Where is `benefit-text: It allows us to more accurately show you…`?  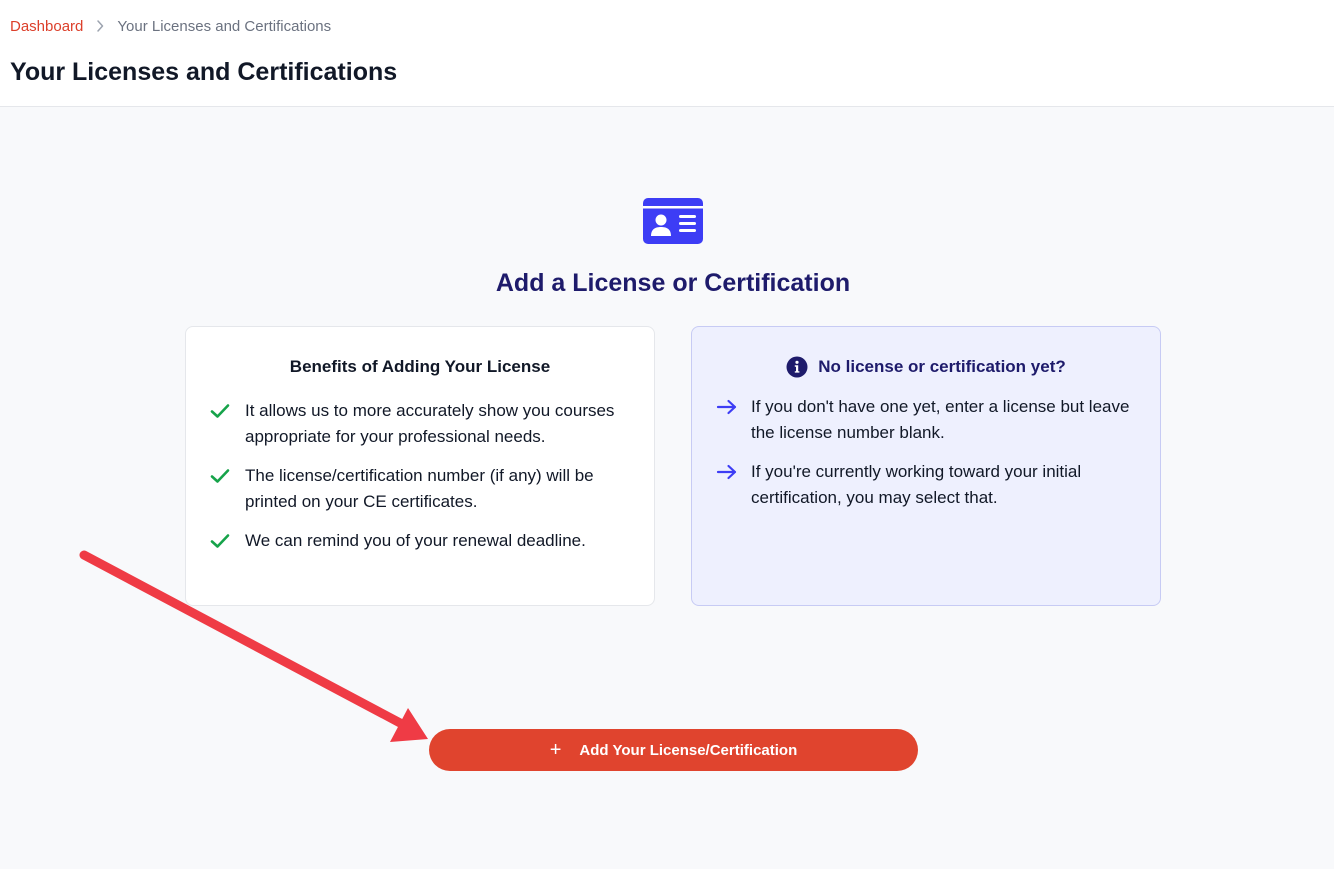
benefit-text: It allows us to more accurately show you… is located at coordinates (430, 423).